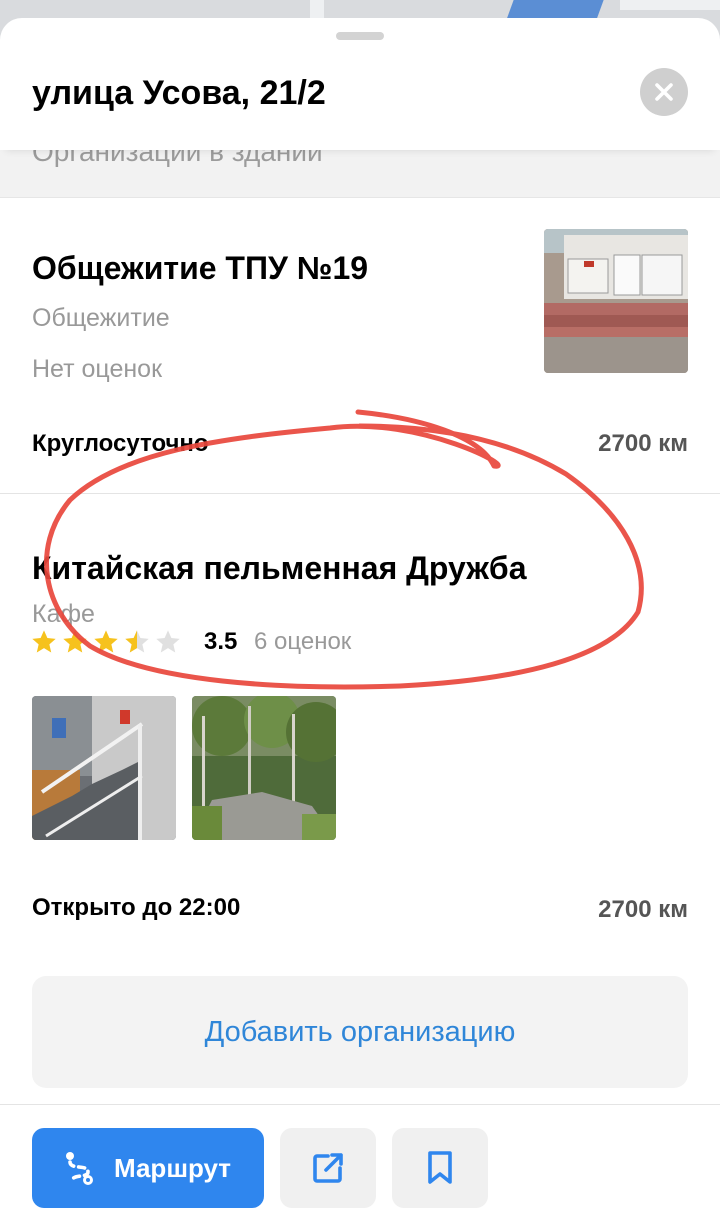 This screenshot has height=1232, width=720. I want to click on rating-count: 6 оценок, so click(302, 642).